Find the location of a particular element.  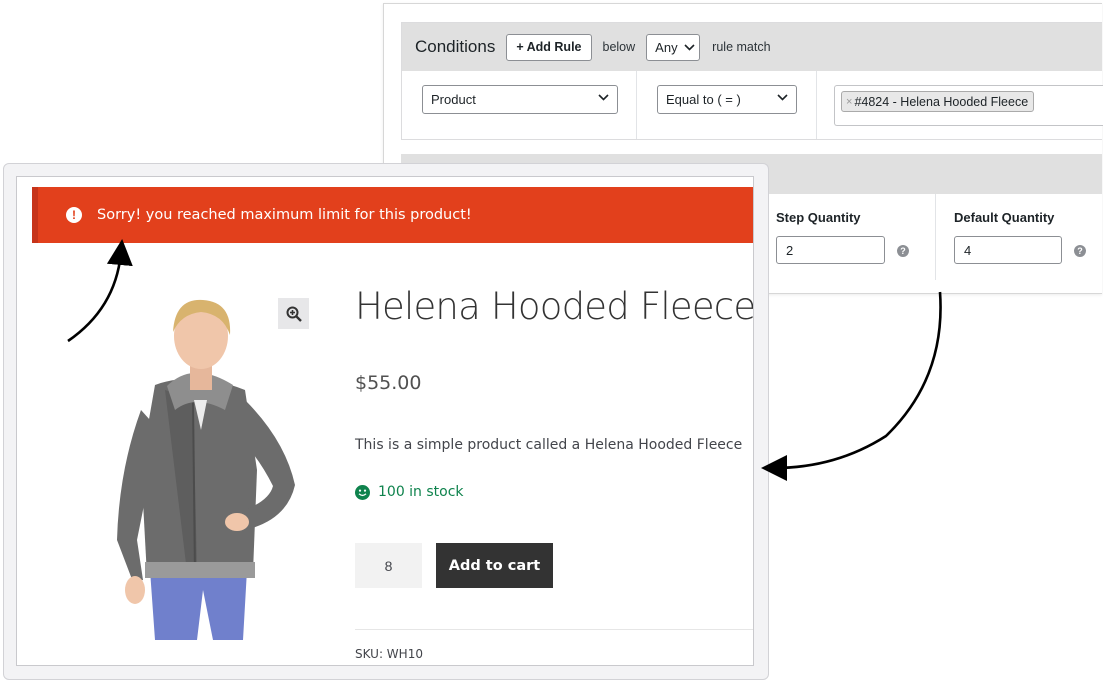

rule-match-value: Any is located at coordinates (666, 47).